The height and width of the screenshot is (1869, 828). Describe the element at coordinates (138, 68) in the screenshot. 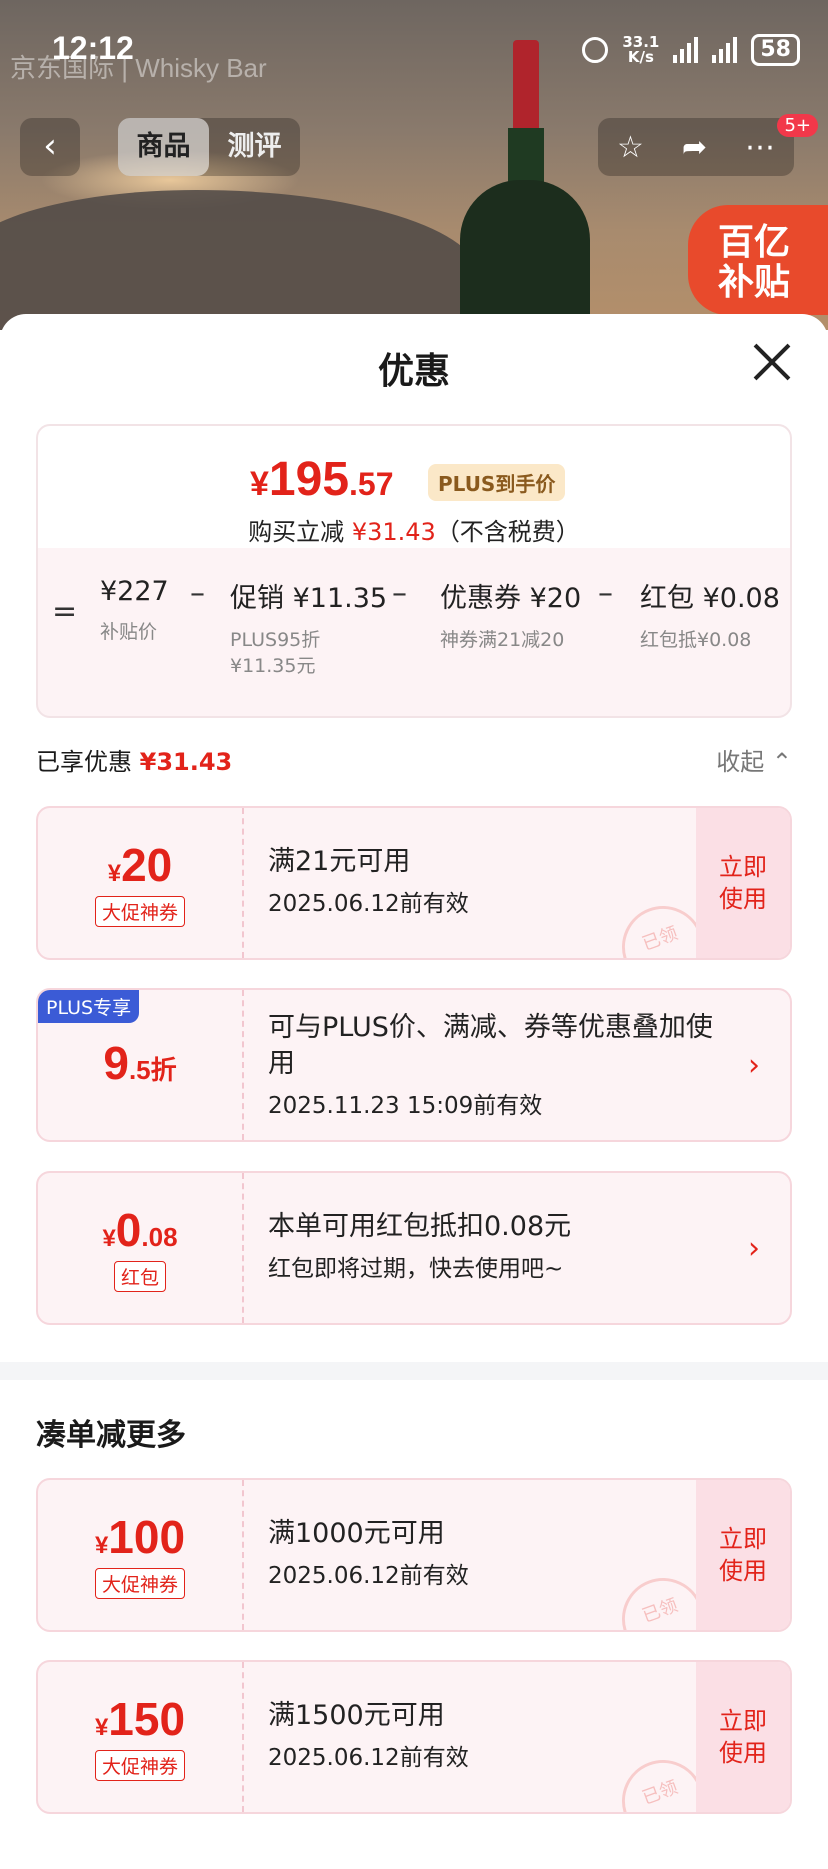

I see `brand-watermark: 京东国际 | Whisky Bar` at that location.